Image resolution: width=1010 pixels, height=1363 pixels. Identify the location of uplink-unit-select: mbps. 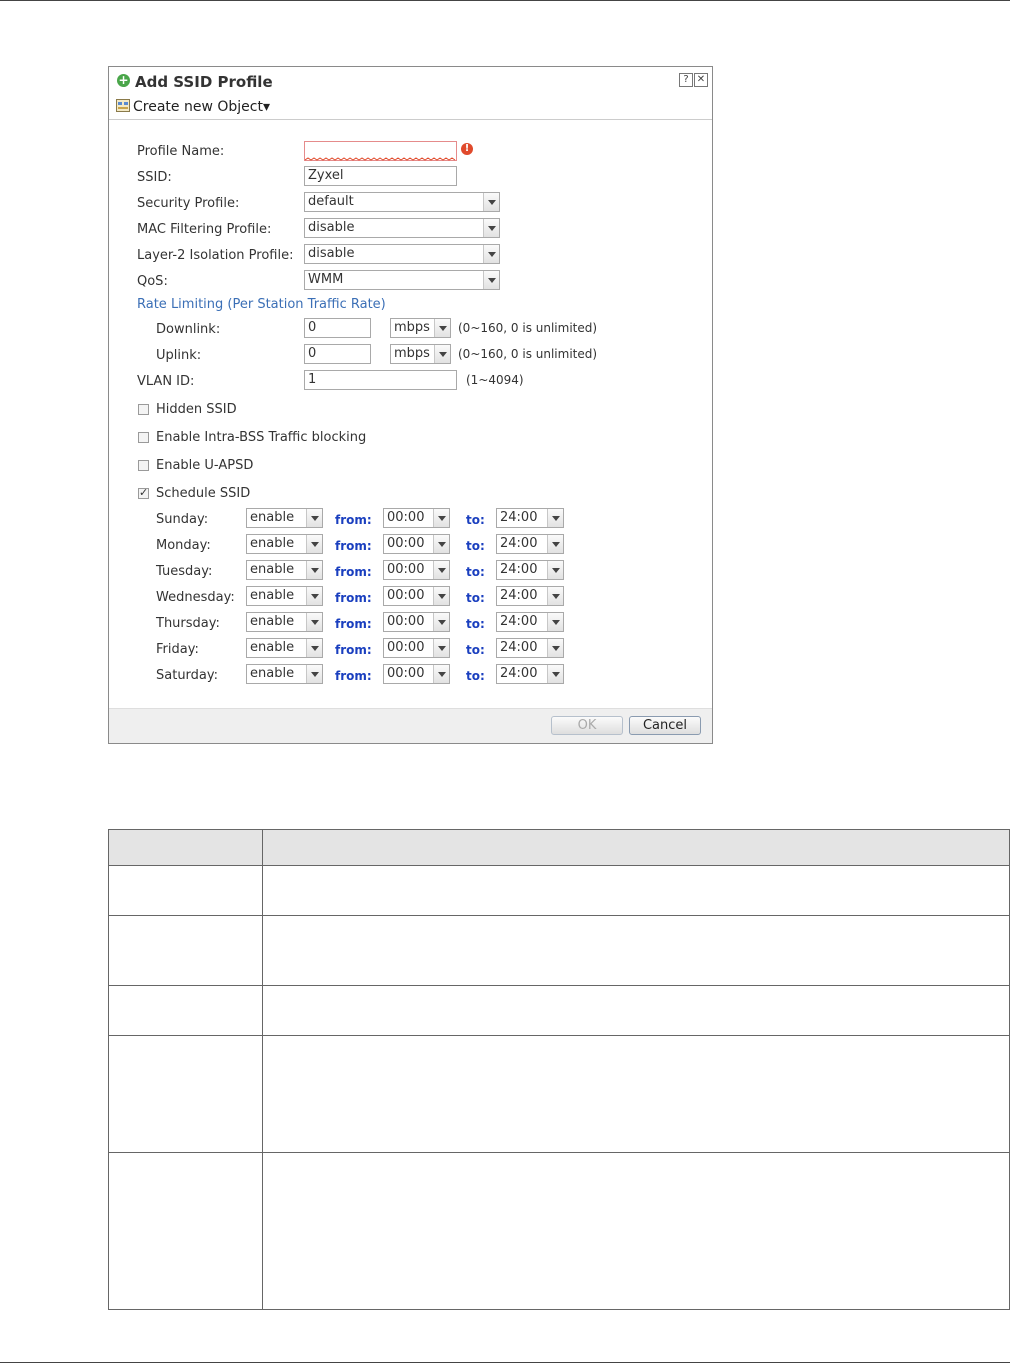
(420, 354).